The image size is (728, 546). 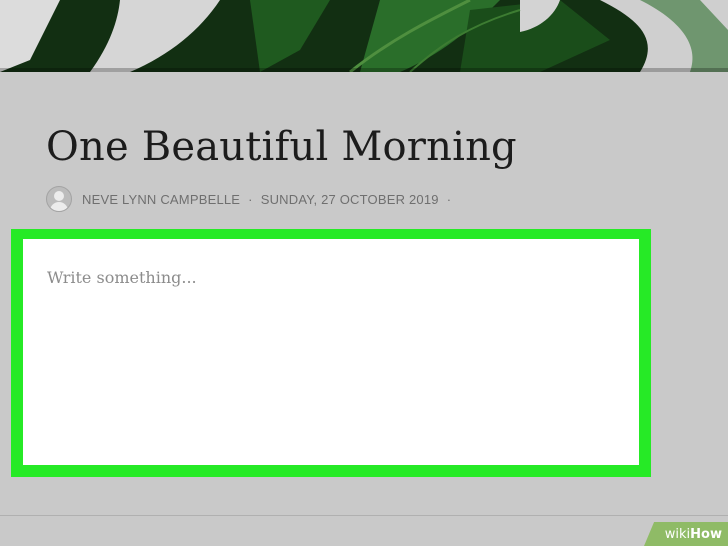 I want to click on header-cover-image, so click(x=364, y=36).